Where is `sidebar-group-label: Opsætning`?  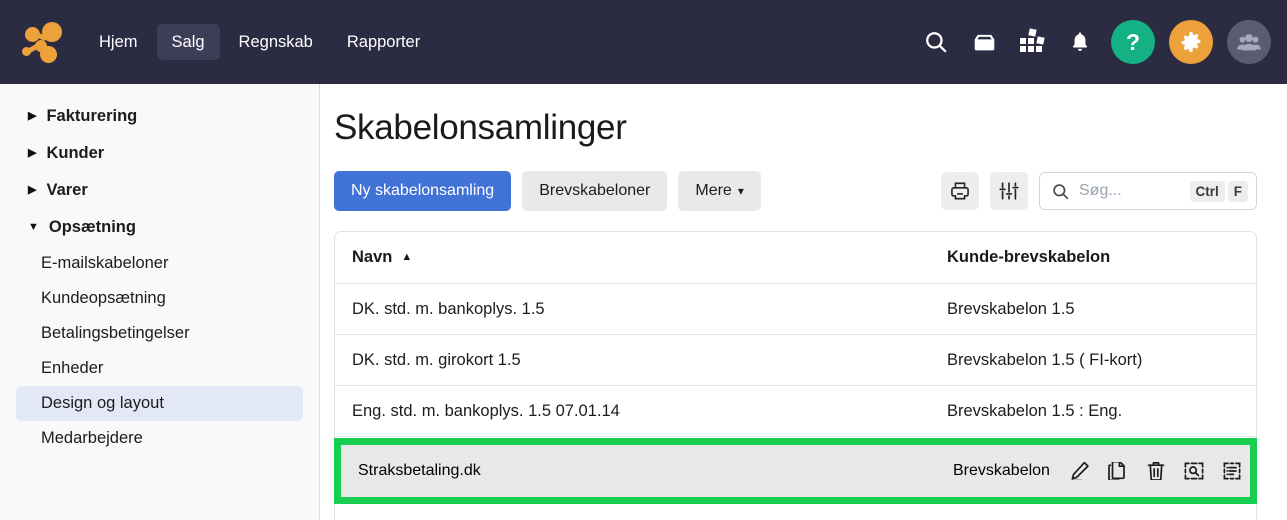 sidebar-group-label: Opsætning is located at coordinates (92, 227).